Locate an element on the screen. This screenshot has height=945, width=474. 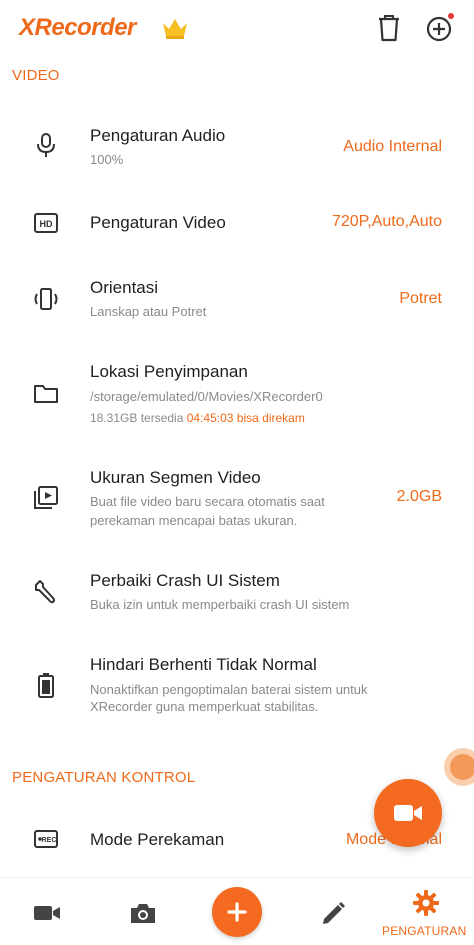
plus-icon is located at coordinates (237, 912).